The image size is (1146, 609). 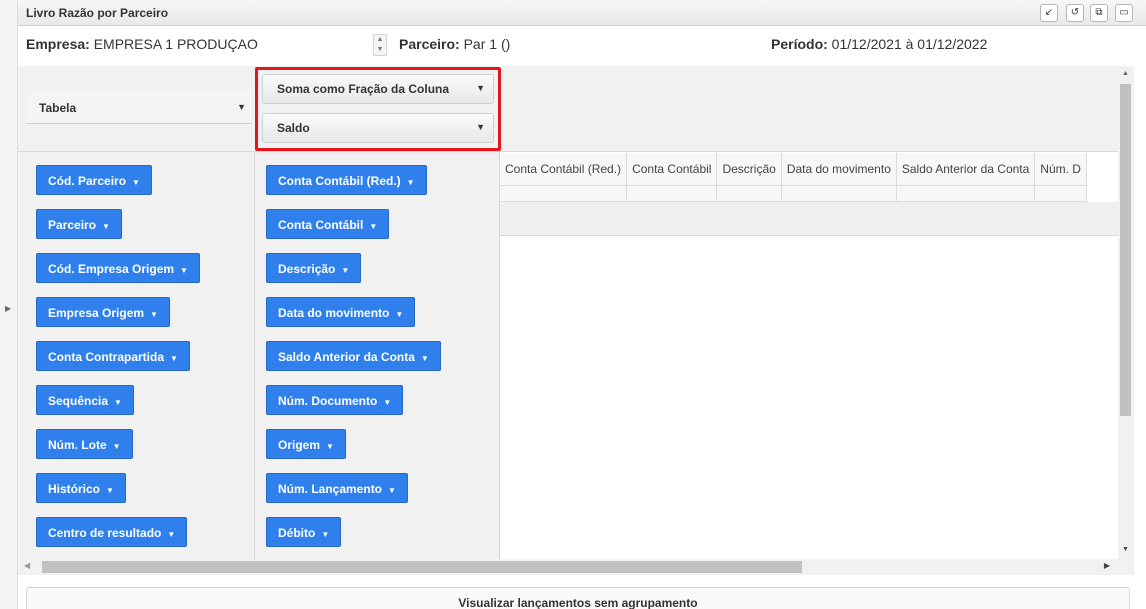 I want to click on field-label: Núm. Documento, so click(x=328, y=401).